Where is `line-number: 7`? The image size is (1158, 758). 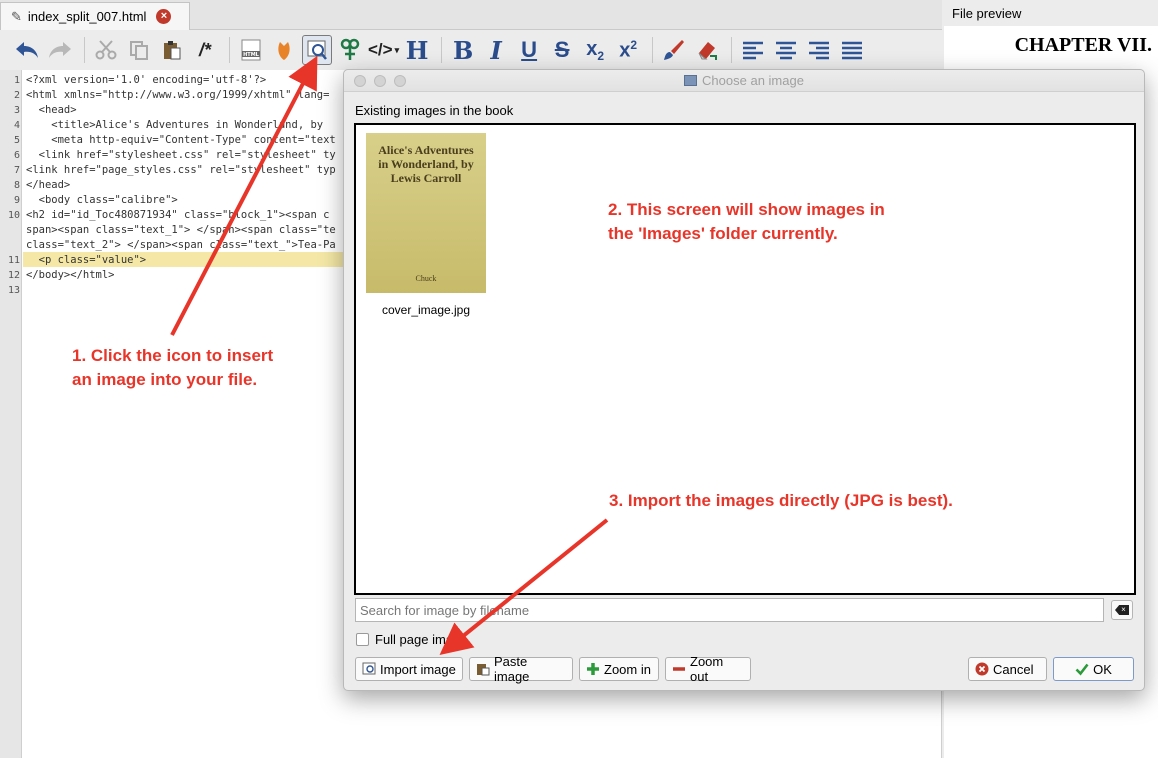
line-number: 7 is located at coordinates (16, 170).